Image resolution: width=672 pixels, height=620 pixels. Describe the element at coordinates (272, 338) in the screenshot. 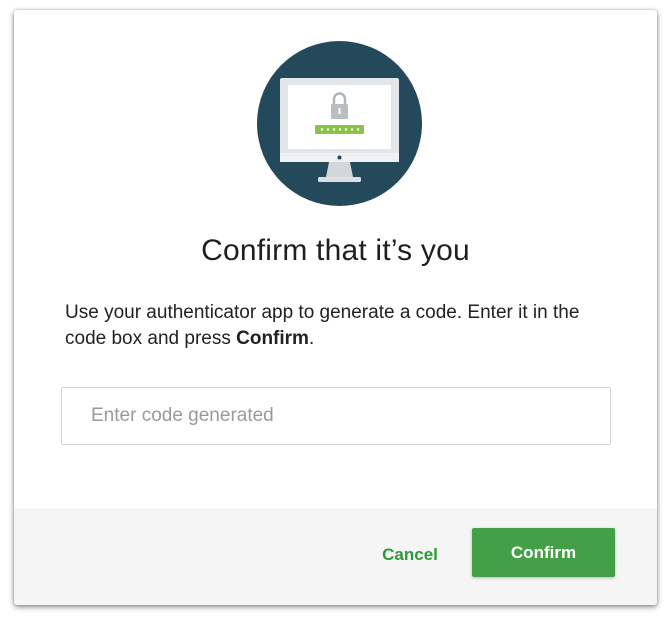

I see `instructions-emphasis: Confirm` at that location.